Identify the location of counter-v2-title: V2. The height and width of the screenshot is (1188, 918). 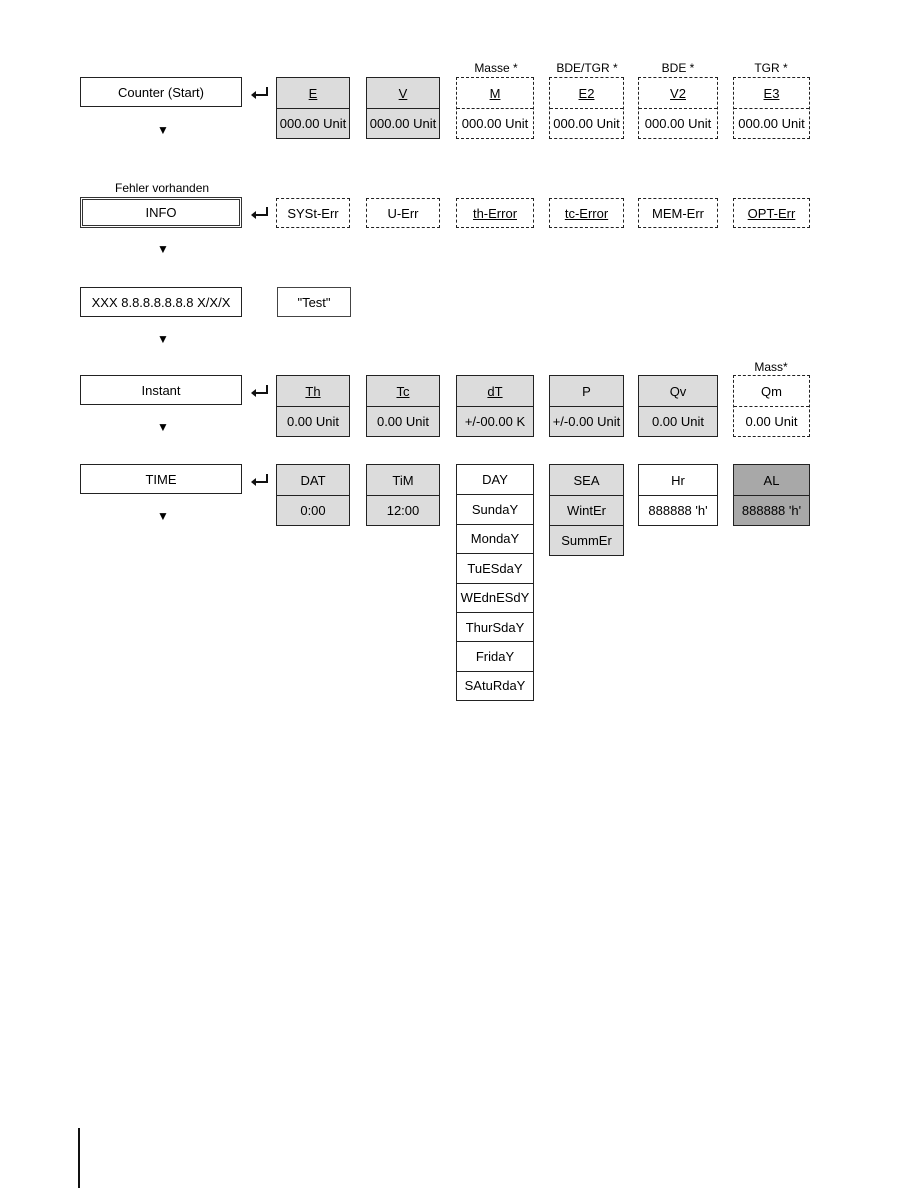
(678, 93).